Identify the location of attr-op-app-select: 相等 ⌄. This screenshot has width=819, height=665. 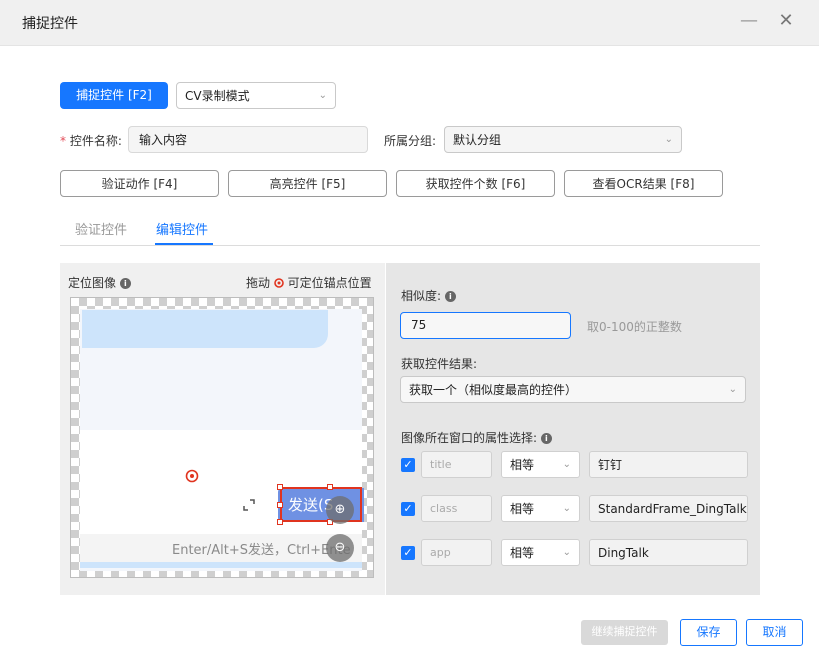
(540, 552).